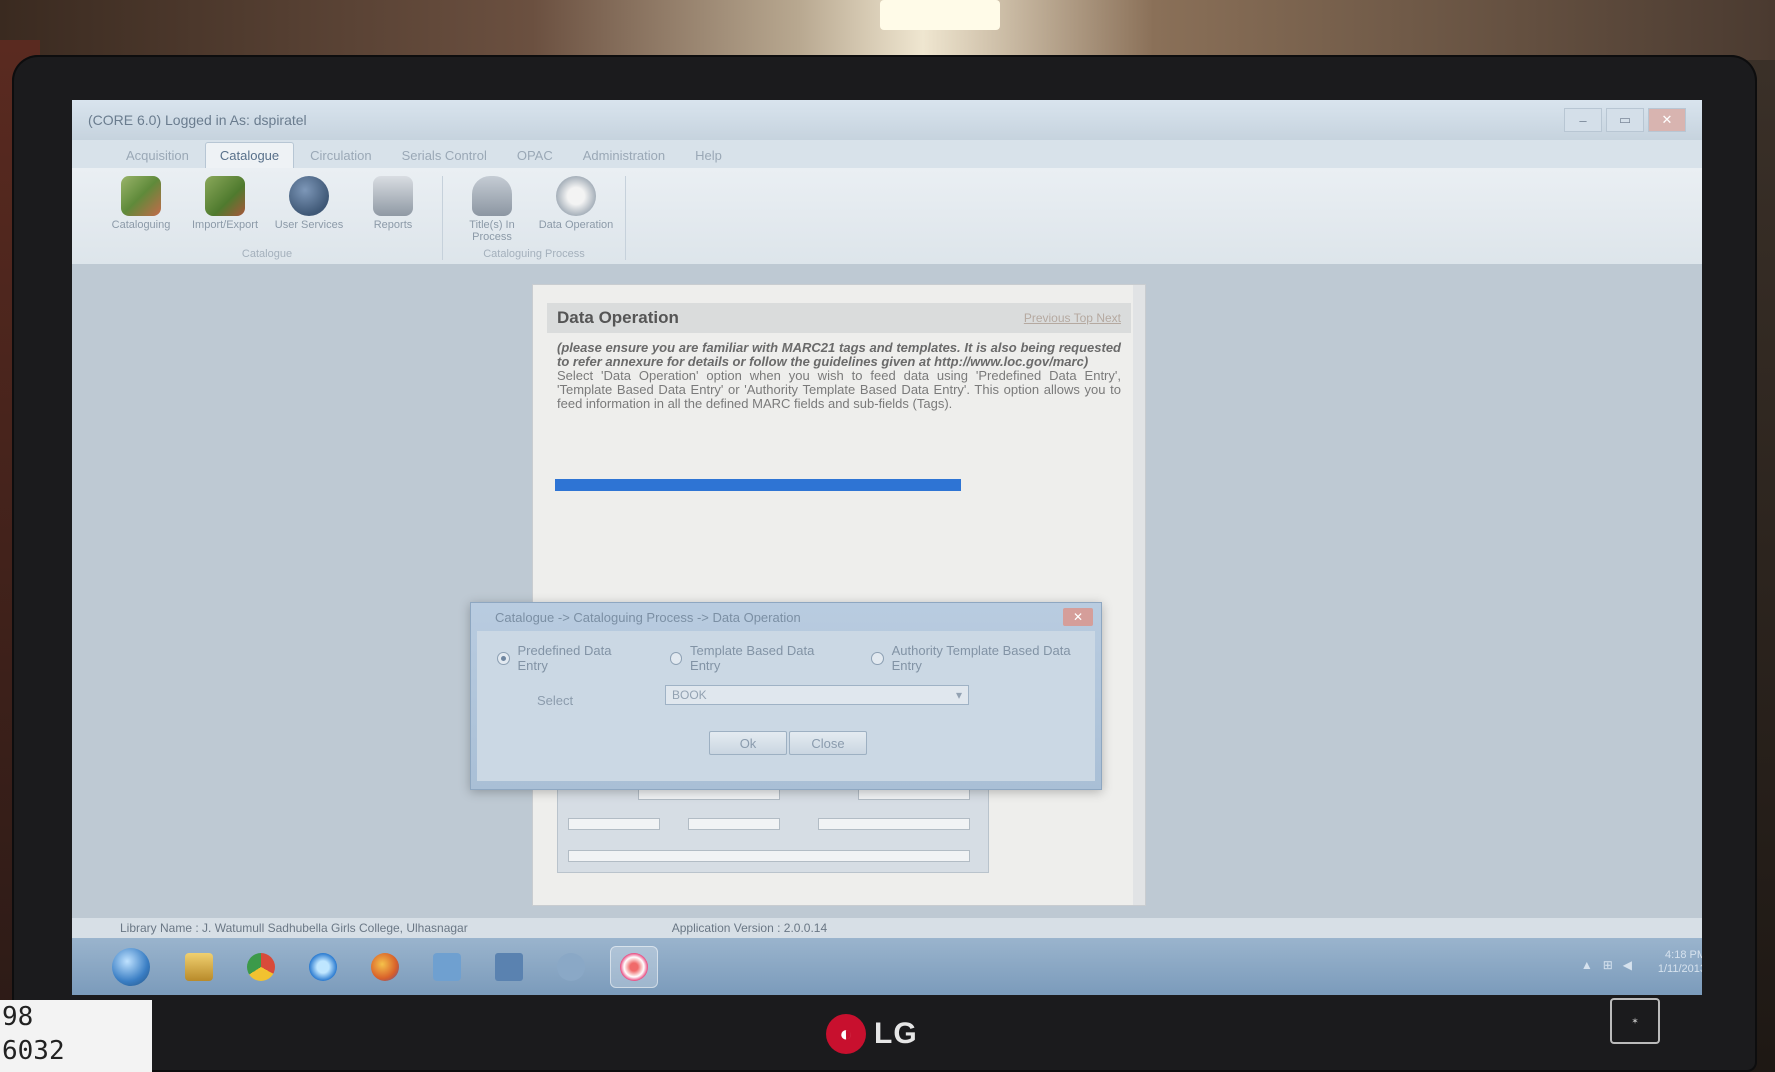  Describe the element at coordinates (959, 695) in the screenshot. I see `chevron-down-icon: ▾` at that location.